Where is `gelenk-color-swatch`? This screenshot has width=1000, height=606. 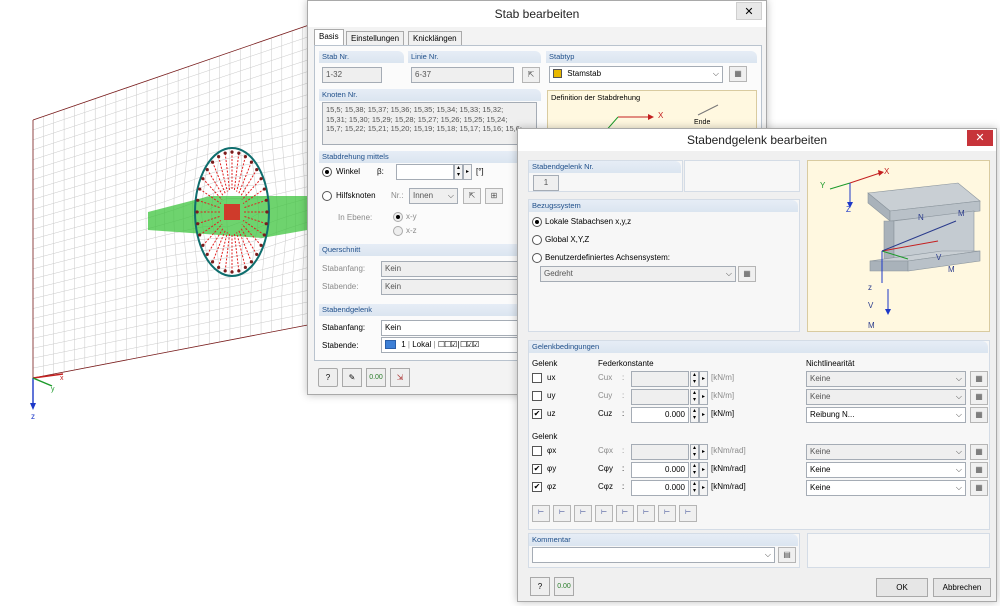 gelenk-color-swatch is located at coordinates (390, 345).